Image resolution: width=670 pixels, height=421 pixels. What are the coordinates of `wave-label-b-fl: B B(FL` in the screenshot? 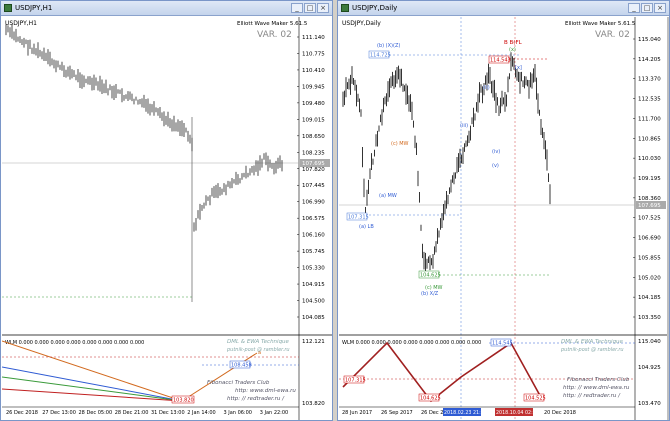 It's located at (513, 43).